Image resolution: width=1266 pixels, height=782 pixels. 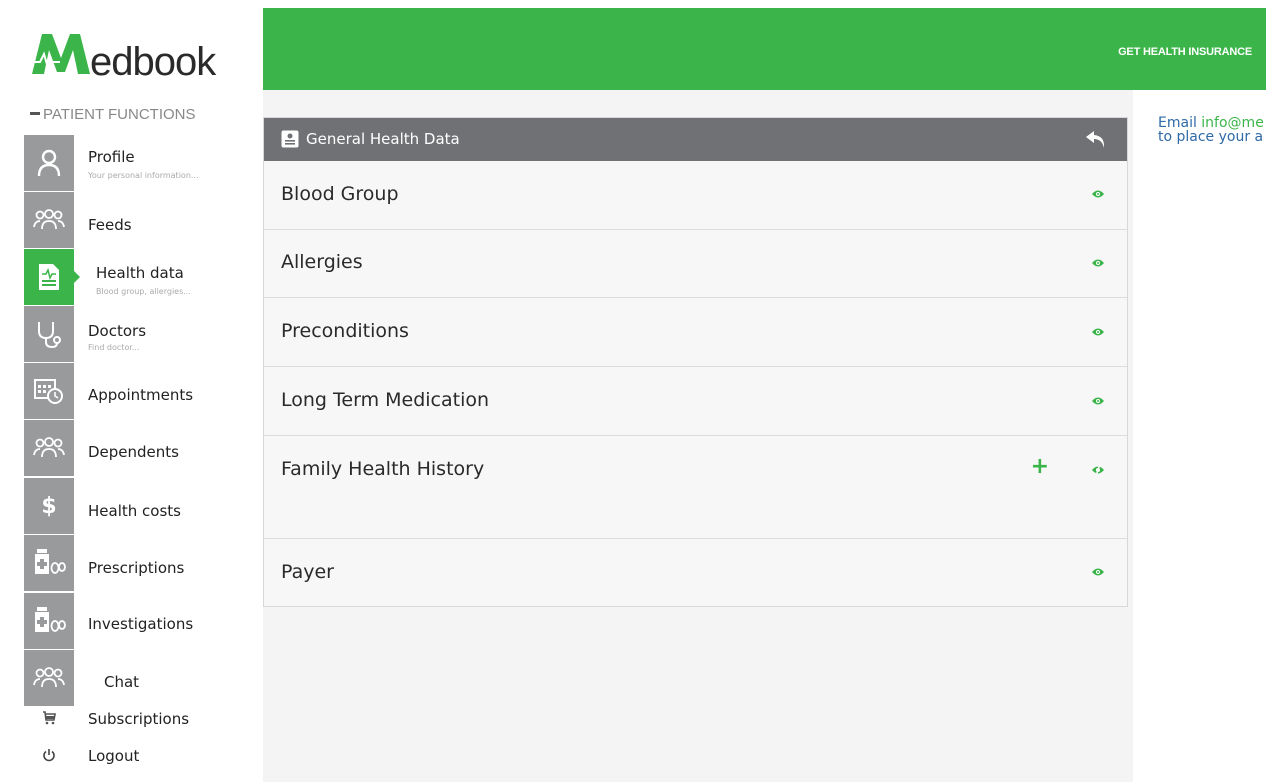 I want to click on health-row-allergies: Allergies, so click(x=695, y=263).